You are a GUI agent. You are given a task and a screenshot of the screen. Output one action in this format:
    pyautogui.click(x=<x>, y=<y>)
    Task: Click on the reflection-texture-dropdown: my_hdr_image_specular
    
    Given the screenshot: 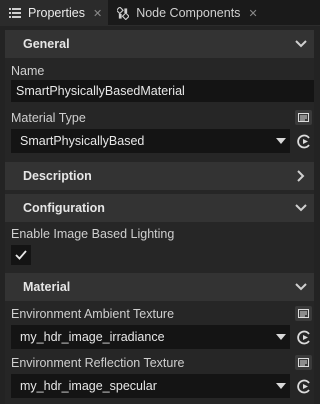 What is the action you would take?
    pyautogui.click(x=150, y=386)
    